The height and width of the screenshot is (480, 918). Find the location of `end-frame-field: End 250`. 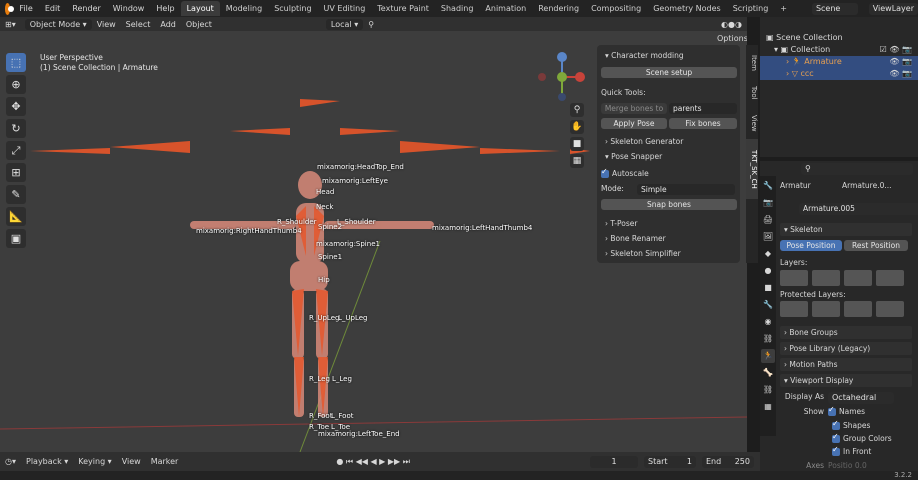

end-frame-field: End 250 is located at coordinates (728, 461).